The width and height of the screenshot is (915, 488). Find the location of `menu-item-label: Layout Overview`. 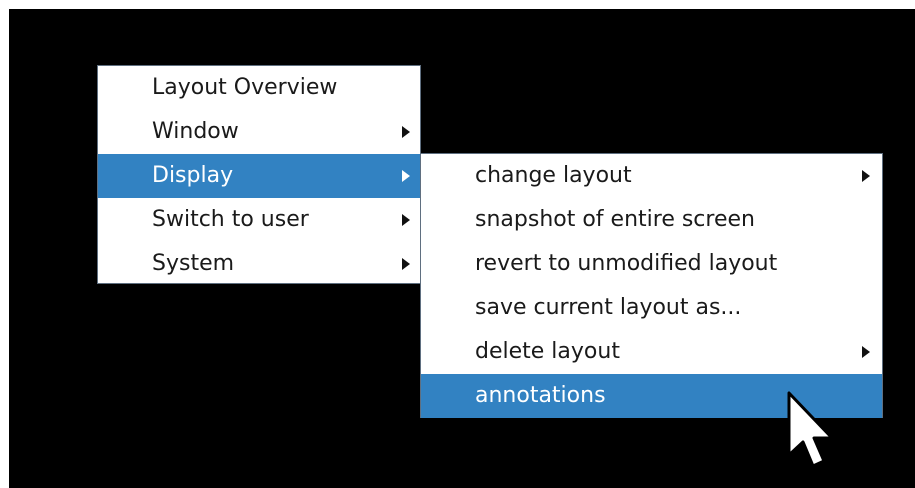

menu-item-label: Layout Overview is located at coordinates (245, 87).